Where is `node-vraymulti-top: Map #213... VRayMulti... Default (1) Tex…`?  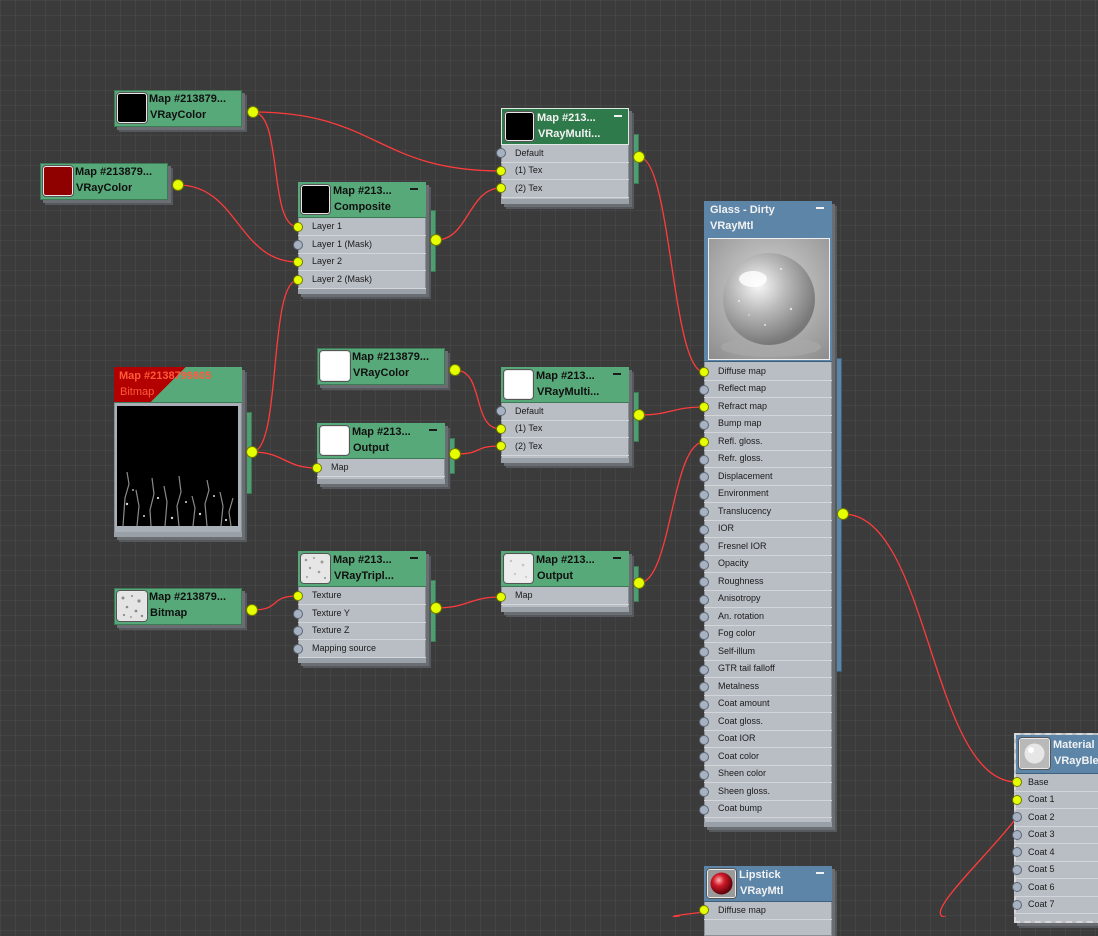
node-vraymulti-top: Map #213... VRayMulti... Default (1) Tex… is located at coordinates (565, 156).